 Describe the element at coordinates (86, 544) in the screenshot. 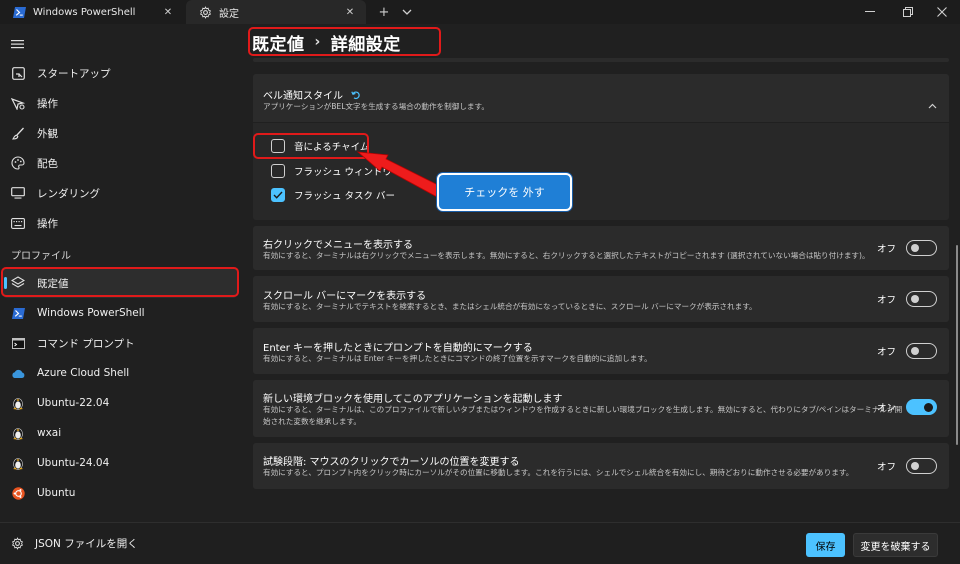

I see `open-json-label: JSON ファイルを開く` at that location.